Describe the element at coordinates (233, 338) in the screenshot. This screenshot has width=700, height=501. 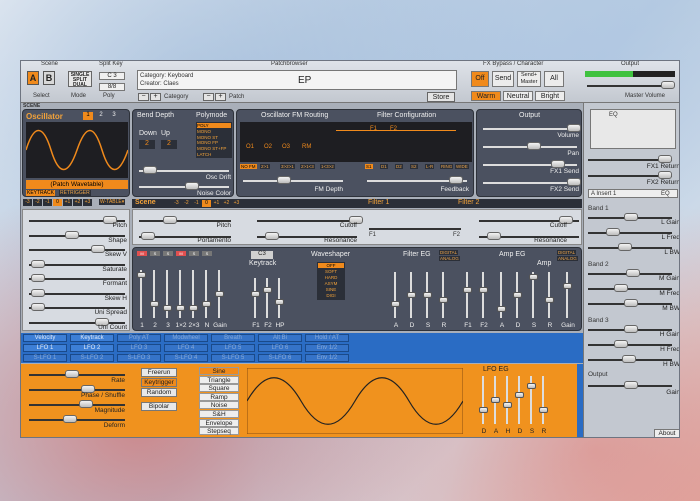
I see `mod-source-row1-4: Breath` at that location.